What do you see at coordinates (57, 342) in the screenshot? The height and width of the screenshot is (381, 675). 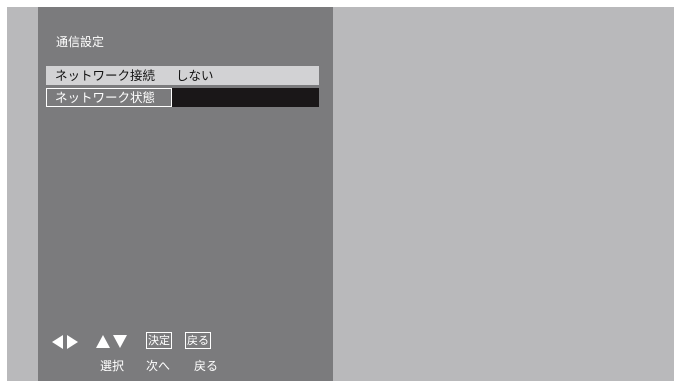 I see `left-arrow-icon` at bounding box center [57, 342].